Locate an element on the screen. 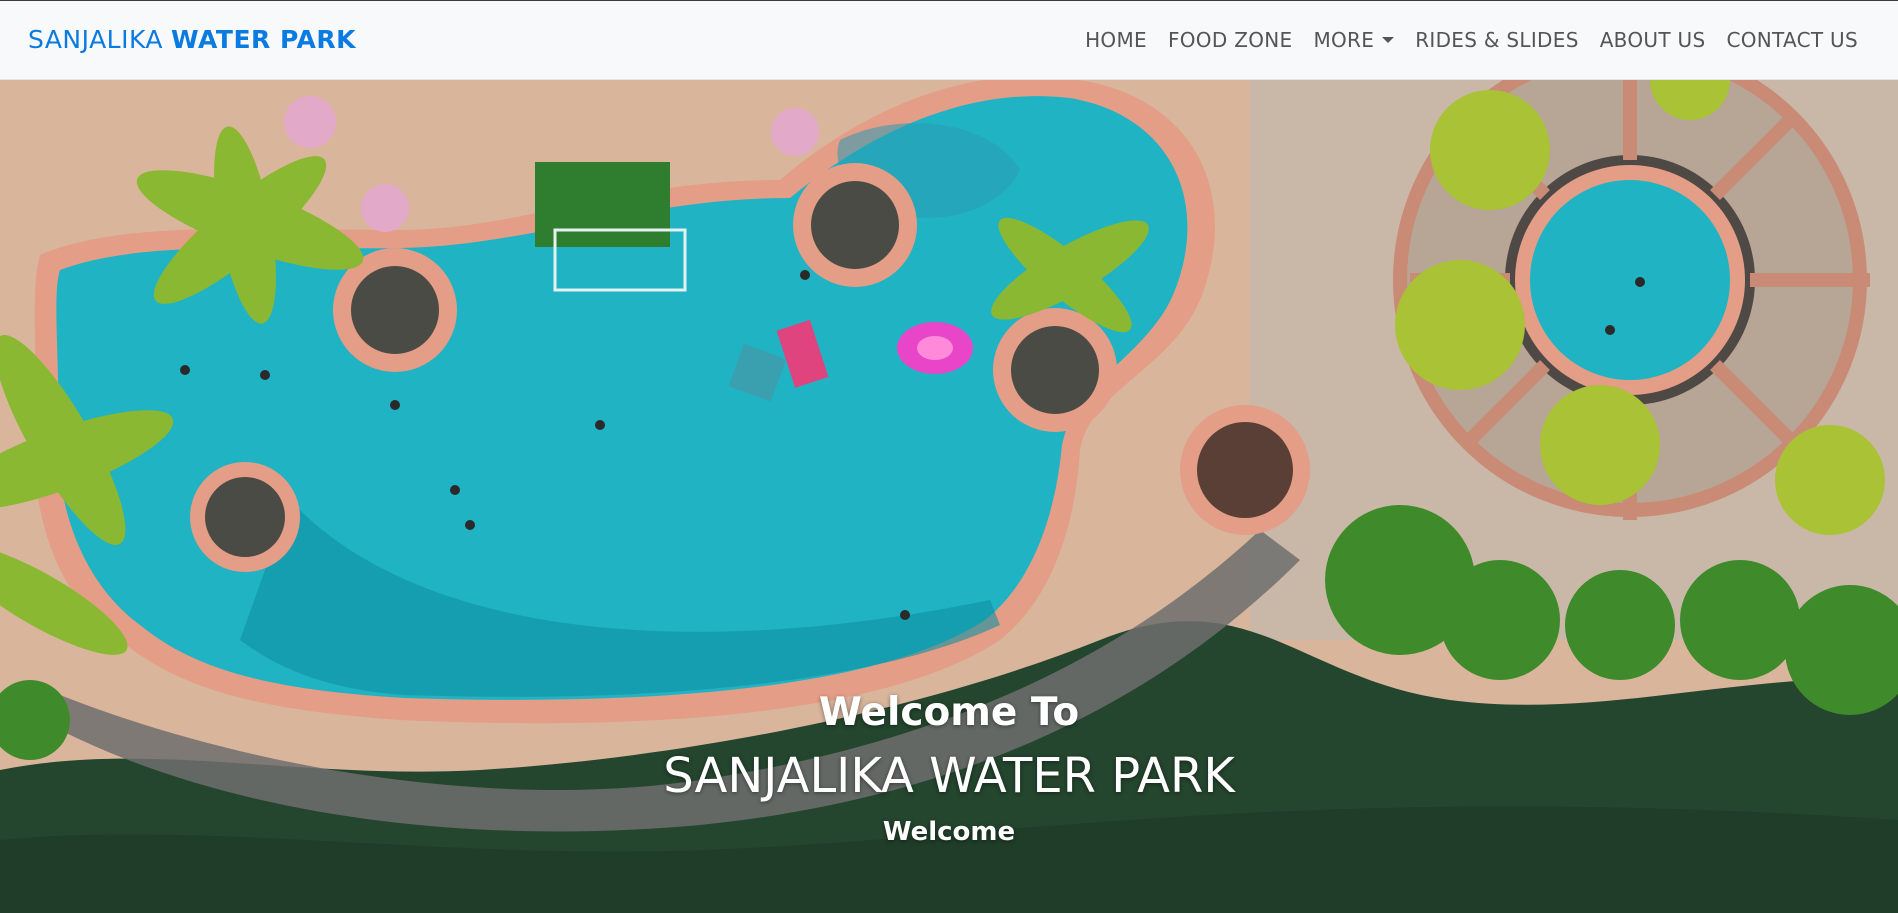  nav-rides-slides: RIDES & SLIDES is located at coordinates (1497, 40).